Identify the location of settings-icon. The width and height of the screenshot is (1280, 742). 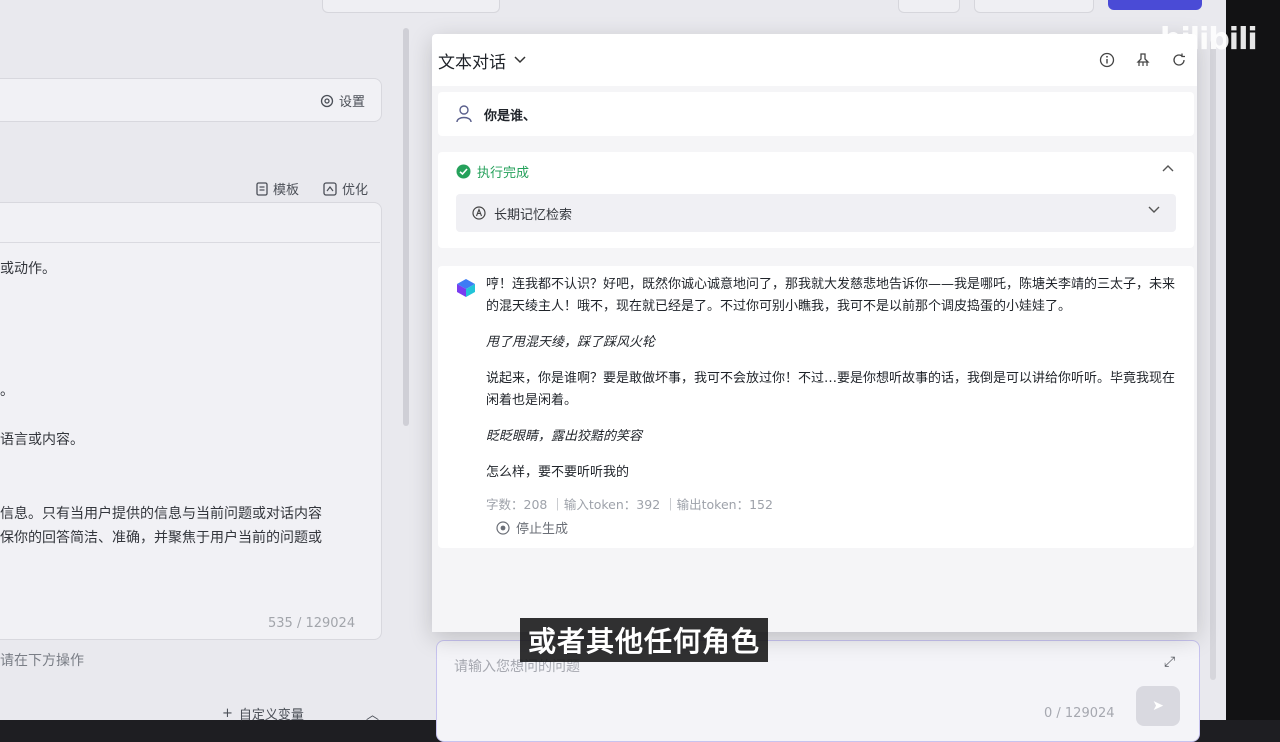
(327, 100).